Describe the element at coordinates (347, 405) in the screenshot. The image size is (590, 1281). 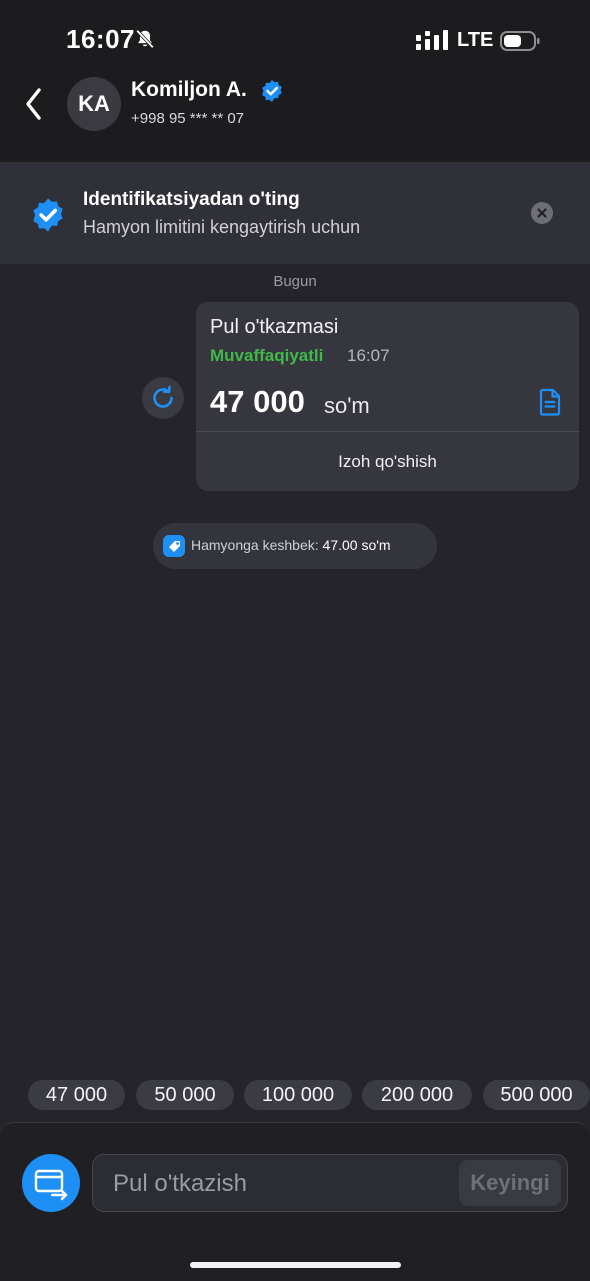
I see `transfer-currency: so'm` at that location.